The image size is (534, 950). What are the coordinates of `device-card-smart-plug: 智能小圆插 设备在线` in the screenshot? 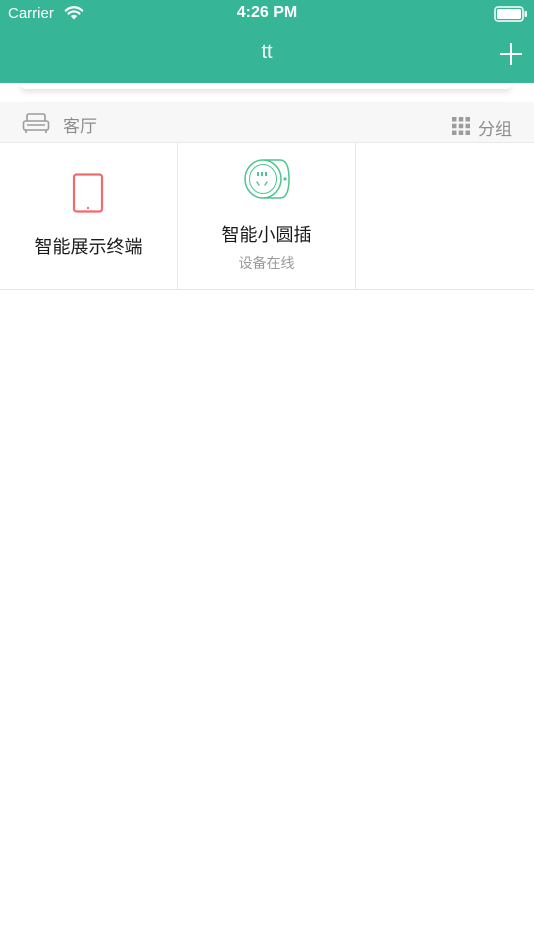 It's located at (267, 216).